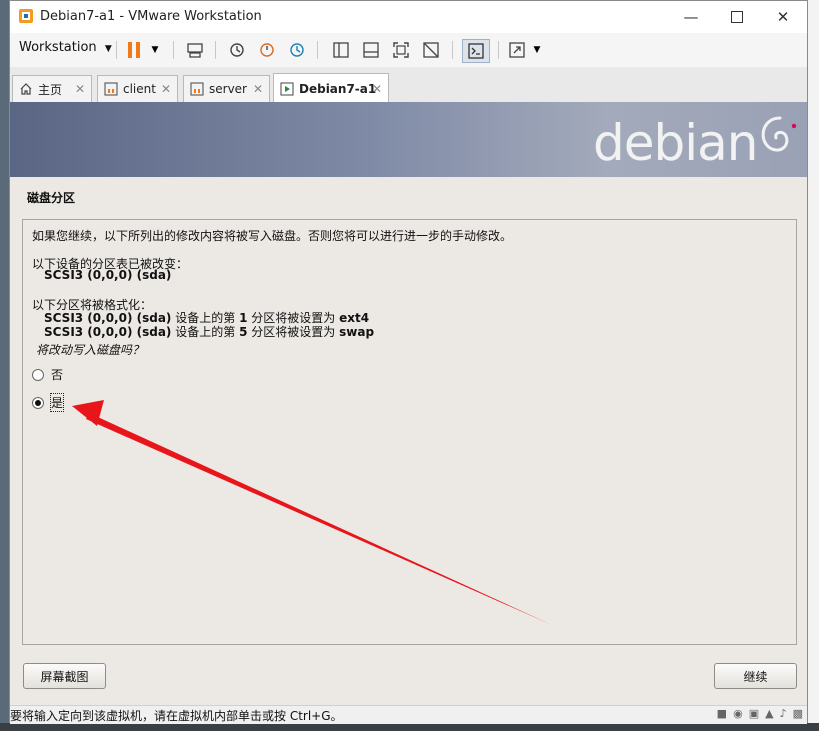  What do you see at coordinates (26, 16) in the screenshot?
I see `vmware-app-icon` at bounding box center [26, 16].